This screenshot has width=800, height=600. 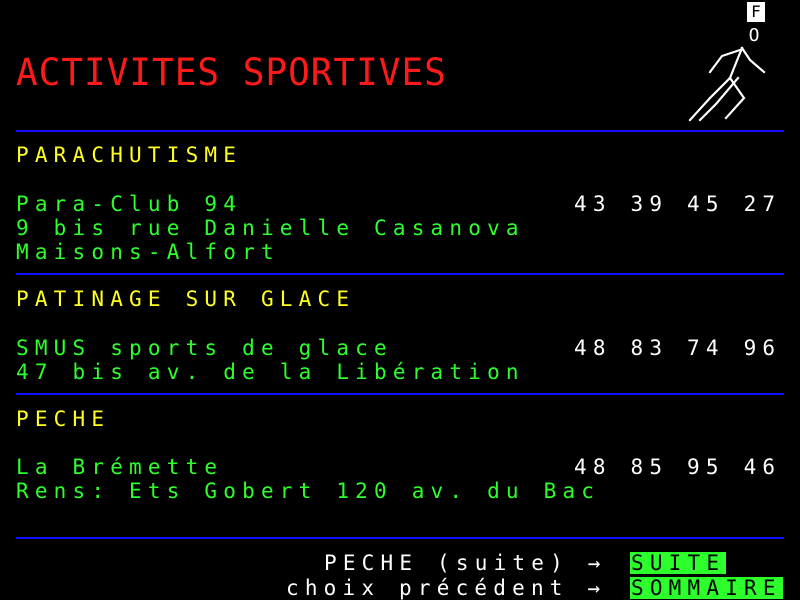 I want to click on entry-name: La Brémette, so click(x=120, y=467).